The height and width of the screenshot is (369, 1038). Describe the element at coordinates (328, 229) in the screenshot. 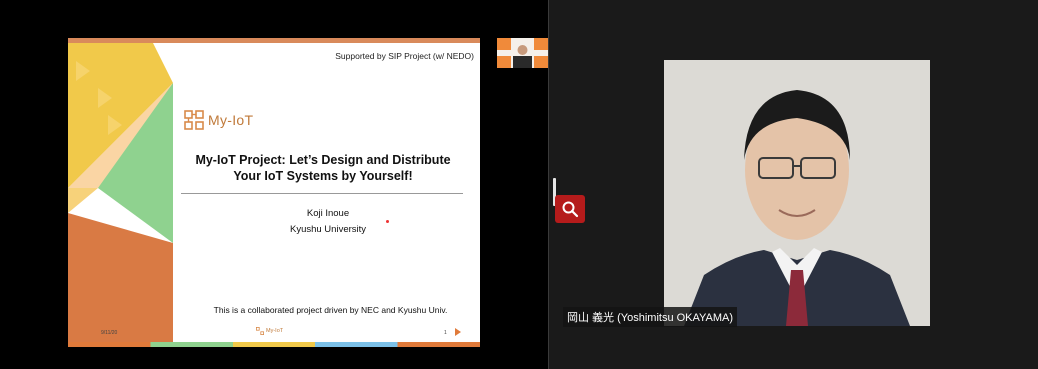

I see `author-affiliation: Kyushu University` at that location.